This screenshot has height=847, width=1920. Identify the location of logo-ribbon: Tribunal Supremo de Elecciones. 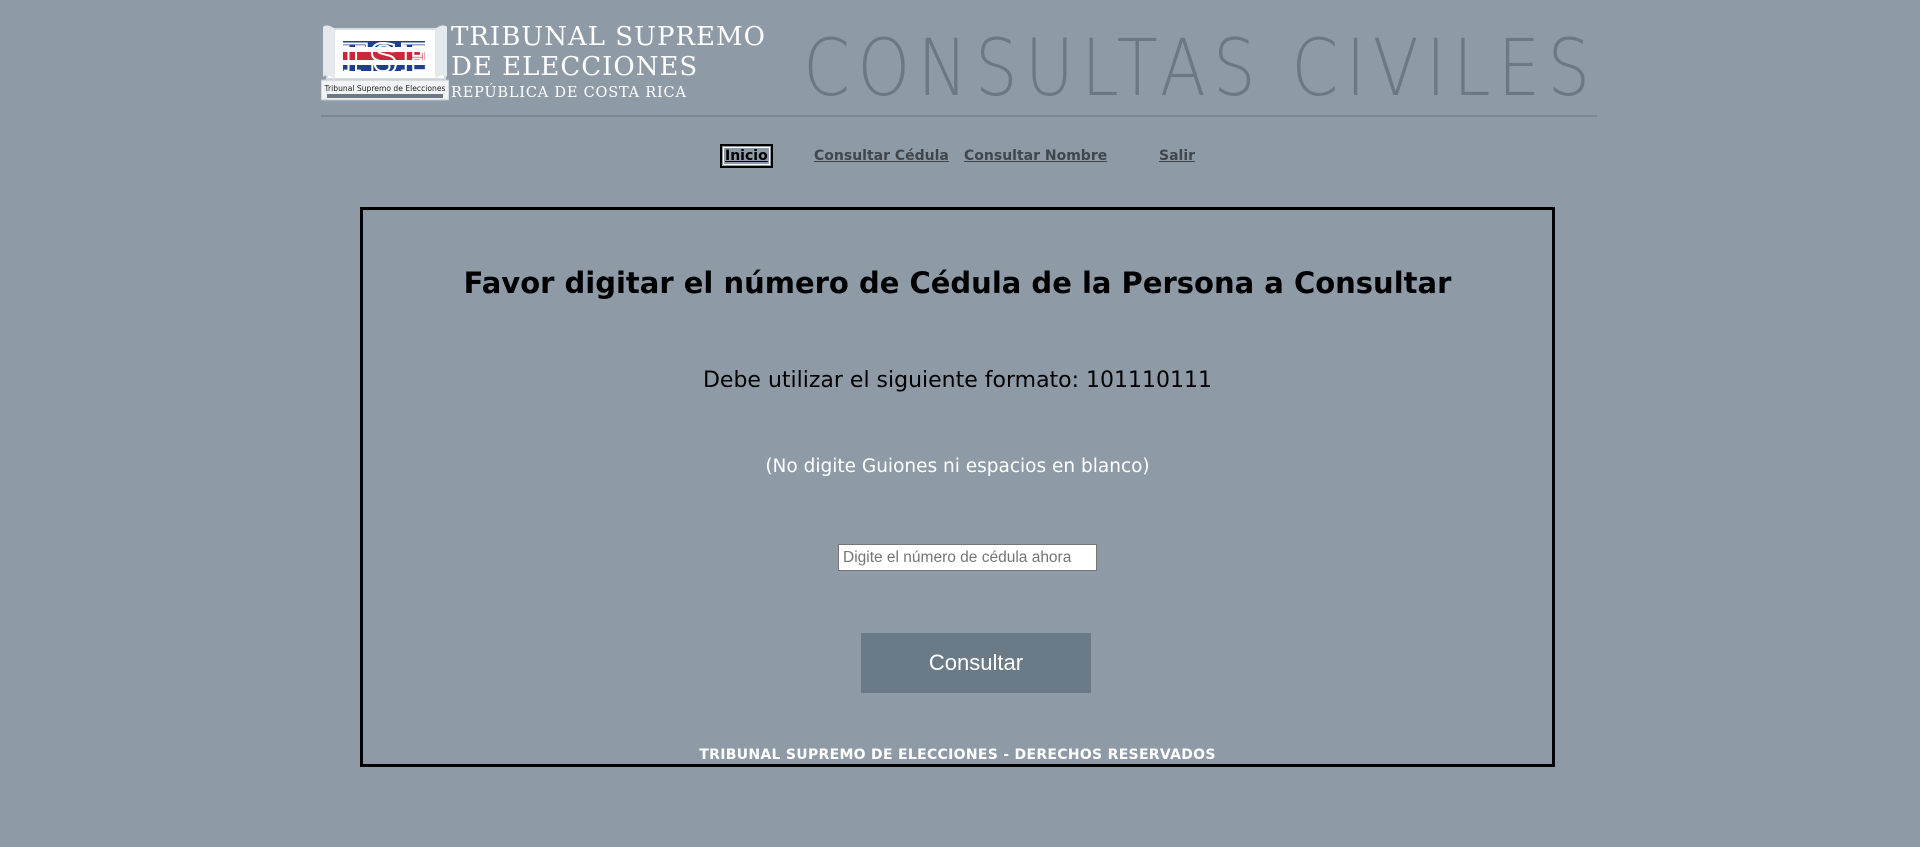
(385, 88).